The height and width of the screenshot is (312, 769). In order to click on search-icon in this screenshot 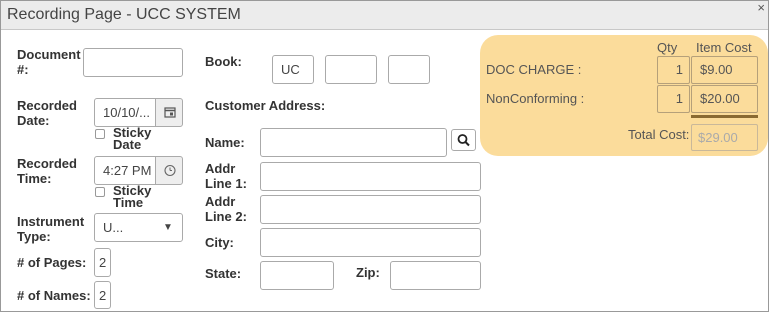, I will do `click(463, 140)`.